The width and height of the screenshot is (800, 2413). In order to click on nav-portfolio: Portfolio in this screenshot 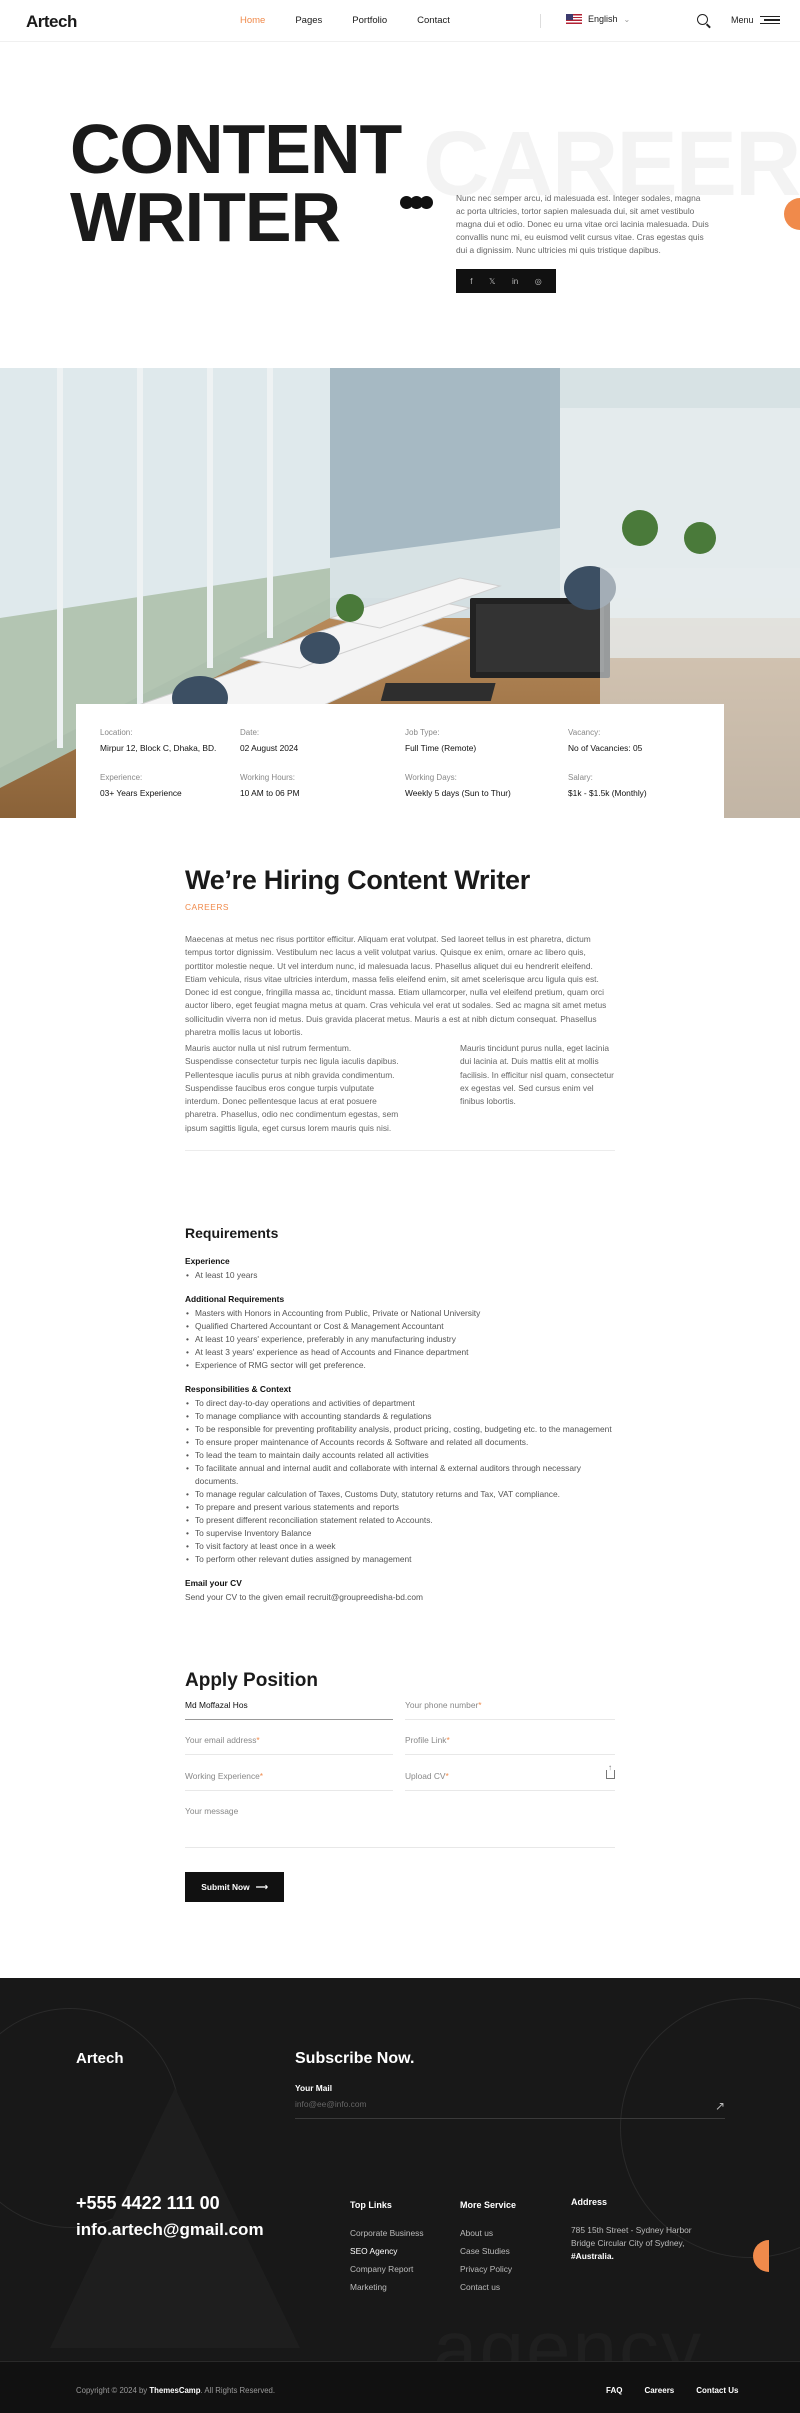, I will do `click(369, 20)`.